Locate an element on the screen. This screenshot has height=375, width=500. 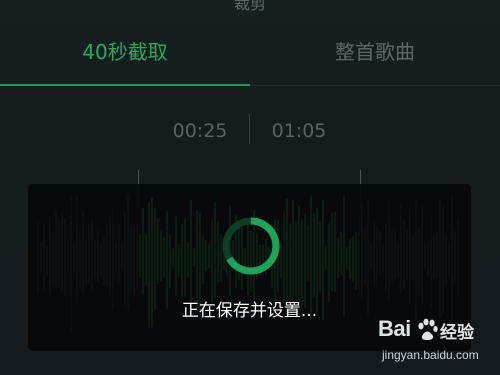
end-time: 01:05 is located at coordinates (299, 131).